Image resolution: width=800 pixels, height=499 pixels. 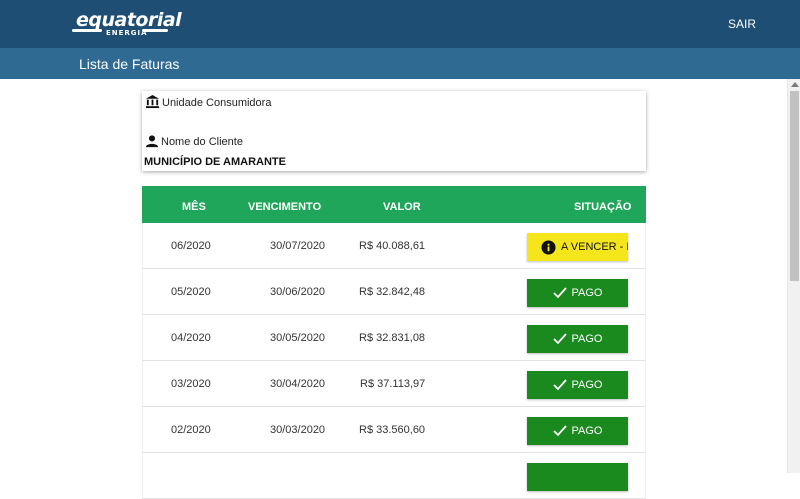 What do you see at coordinates (794, 186) in the screenshot?
I see `scroll-thumb` at bounding box center [794, 186].